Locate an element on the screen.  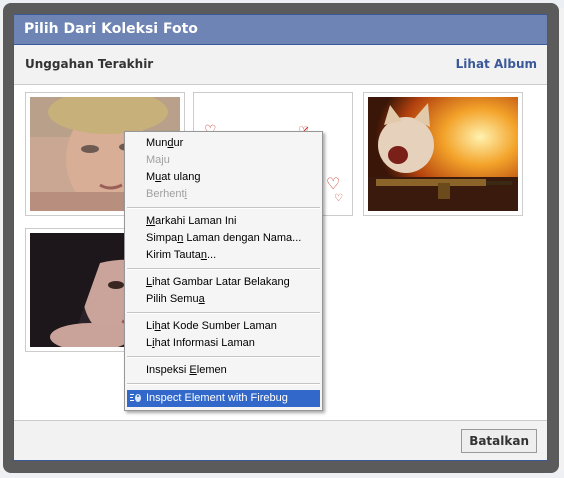
menu-item-label: Inspect Element with Firebug is located at coordinates (217, 398).